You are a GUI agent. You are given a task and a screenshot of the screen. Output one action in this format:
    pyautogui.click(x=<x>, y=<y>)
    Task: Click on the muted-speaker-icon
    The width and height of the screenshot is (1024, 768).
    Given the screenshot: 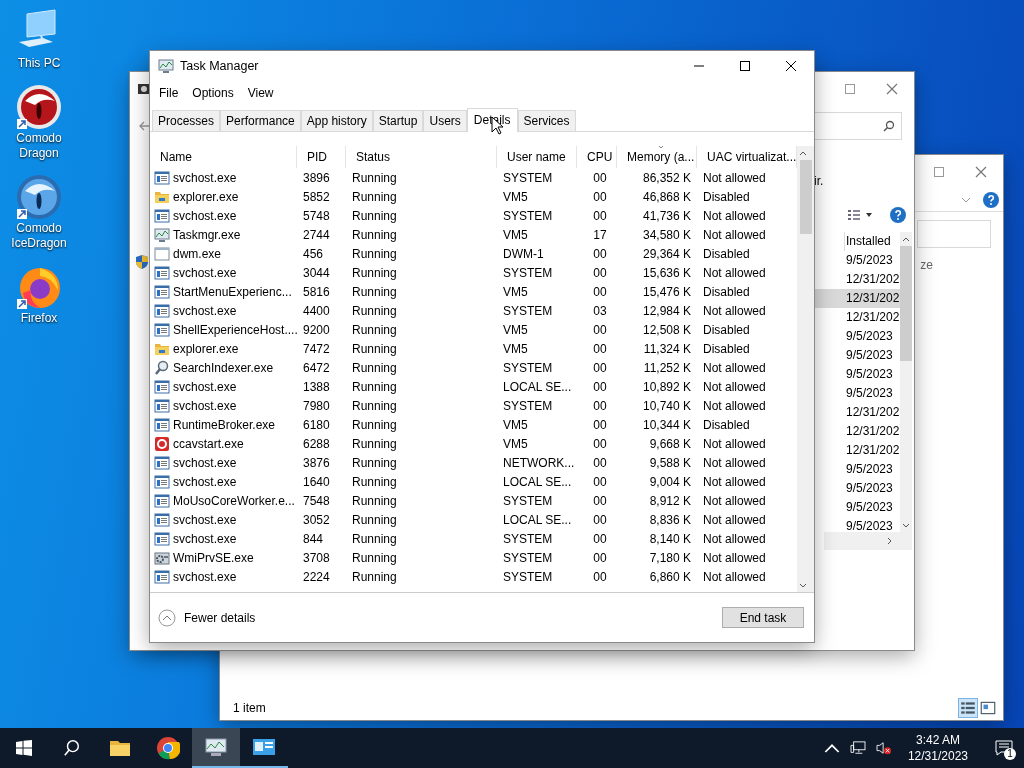 What is the action you would take?
    pyautogui.click(x=883, y=748)
    